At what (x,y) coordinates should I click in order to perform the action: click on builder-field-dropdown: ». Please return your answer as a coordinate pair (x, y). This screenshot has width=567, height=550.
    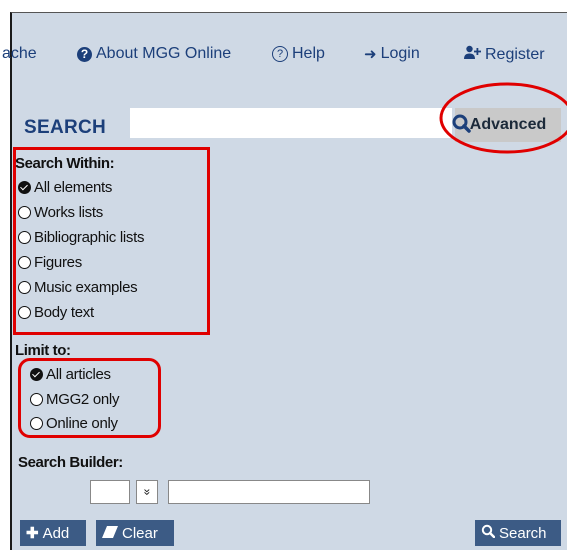
    Looking at the image, I should click on (147, 492).